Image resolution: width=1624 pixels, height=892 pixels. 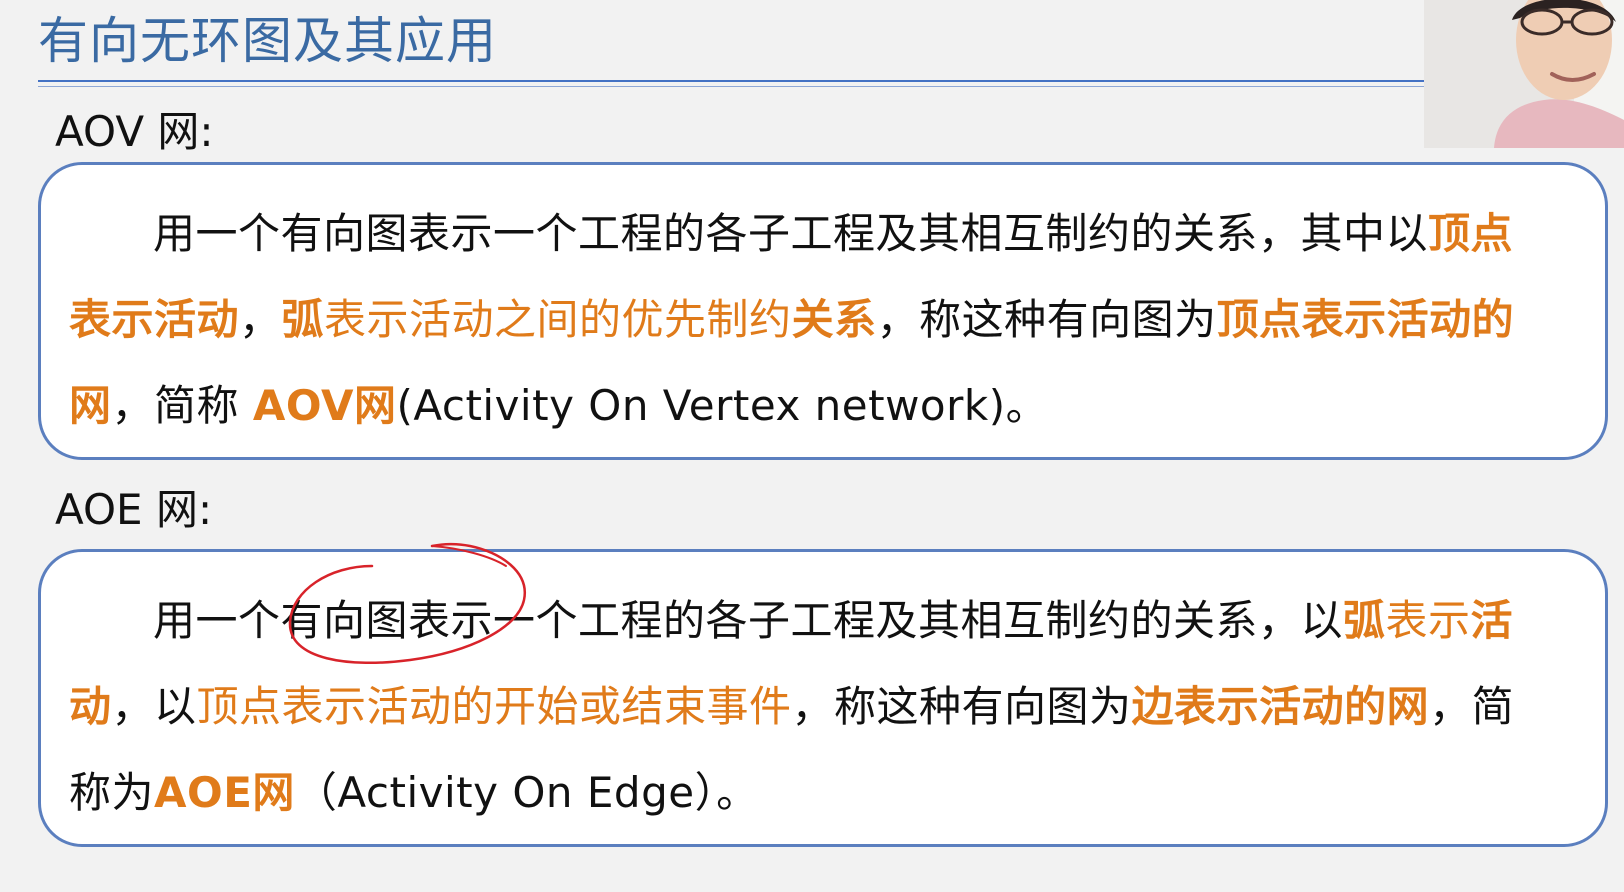 I want to click on aoe-label: AOE 网:, so click(x=134, y=509).